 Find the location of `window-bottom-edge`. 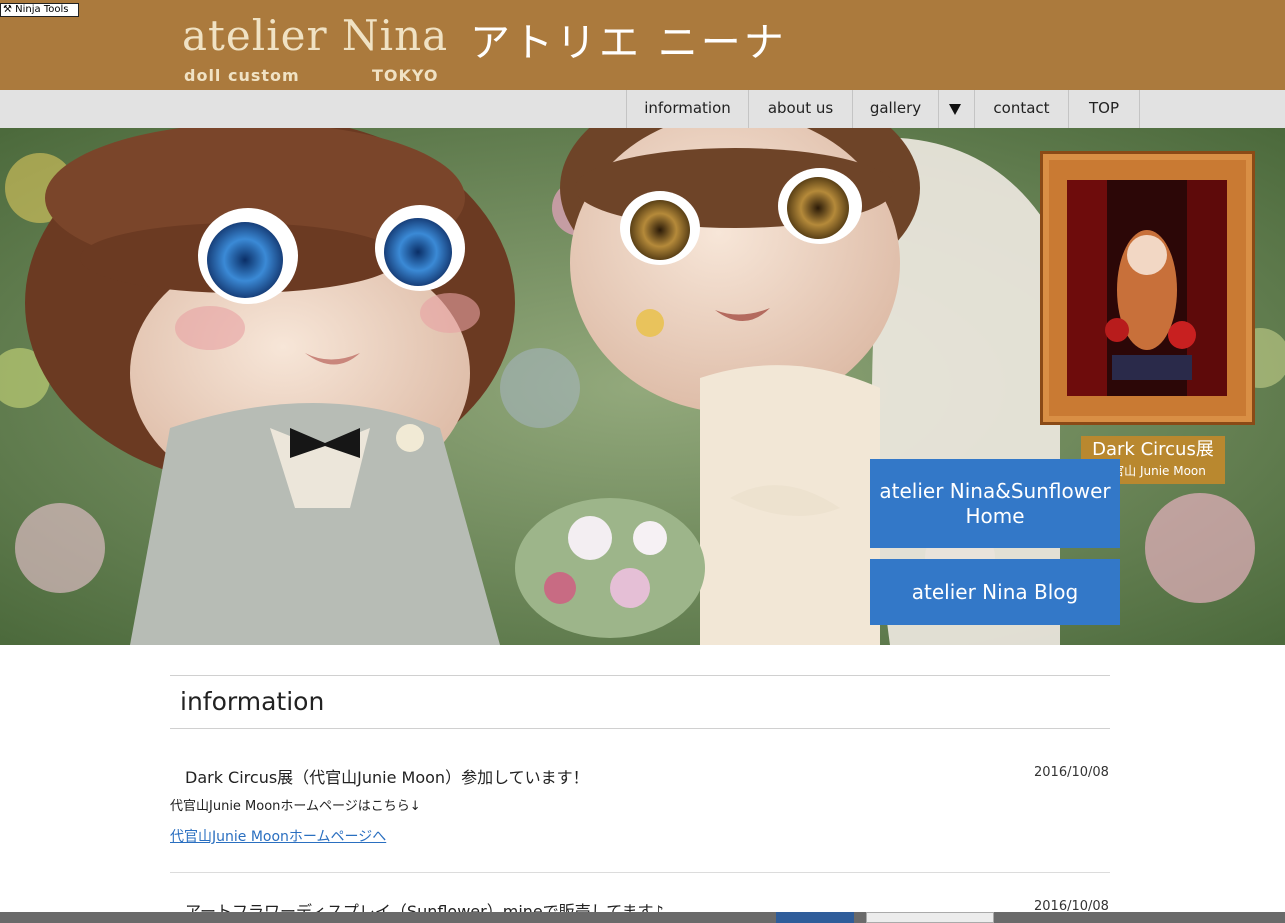

window-bottom-edge is located at coordinates (642, 917).